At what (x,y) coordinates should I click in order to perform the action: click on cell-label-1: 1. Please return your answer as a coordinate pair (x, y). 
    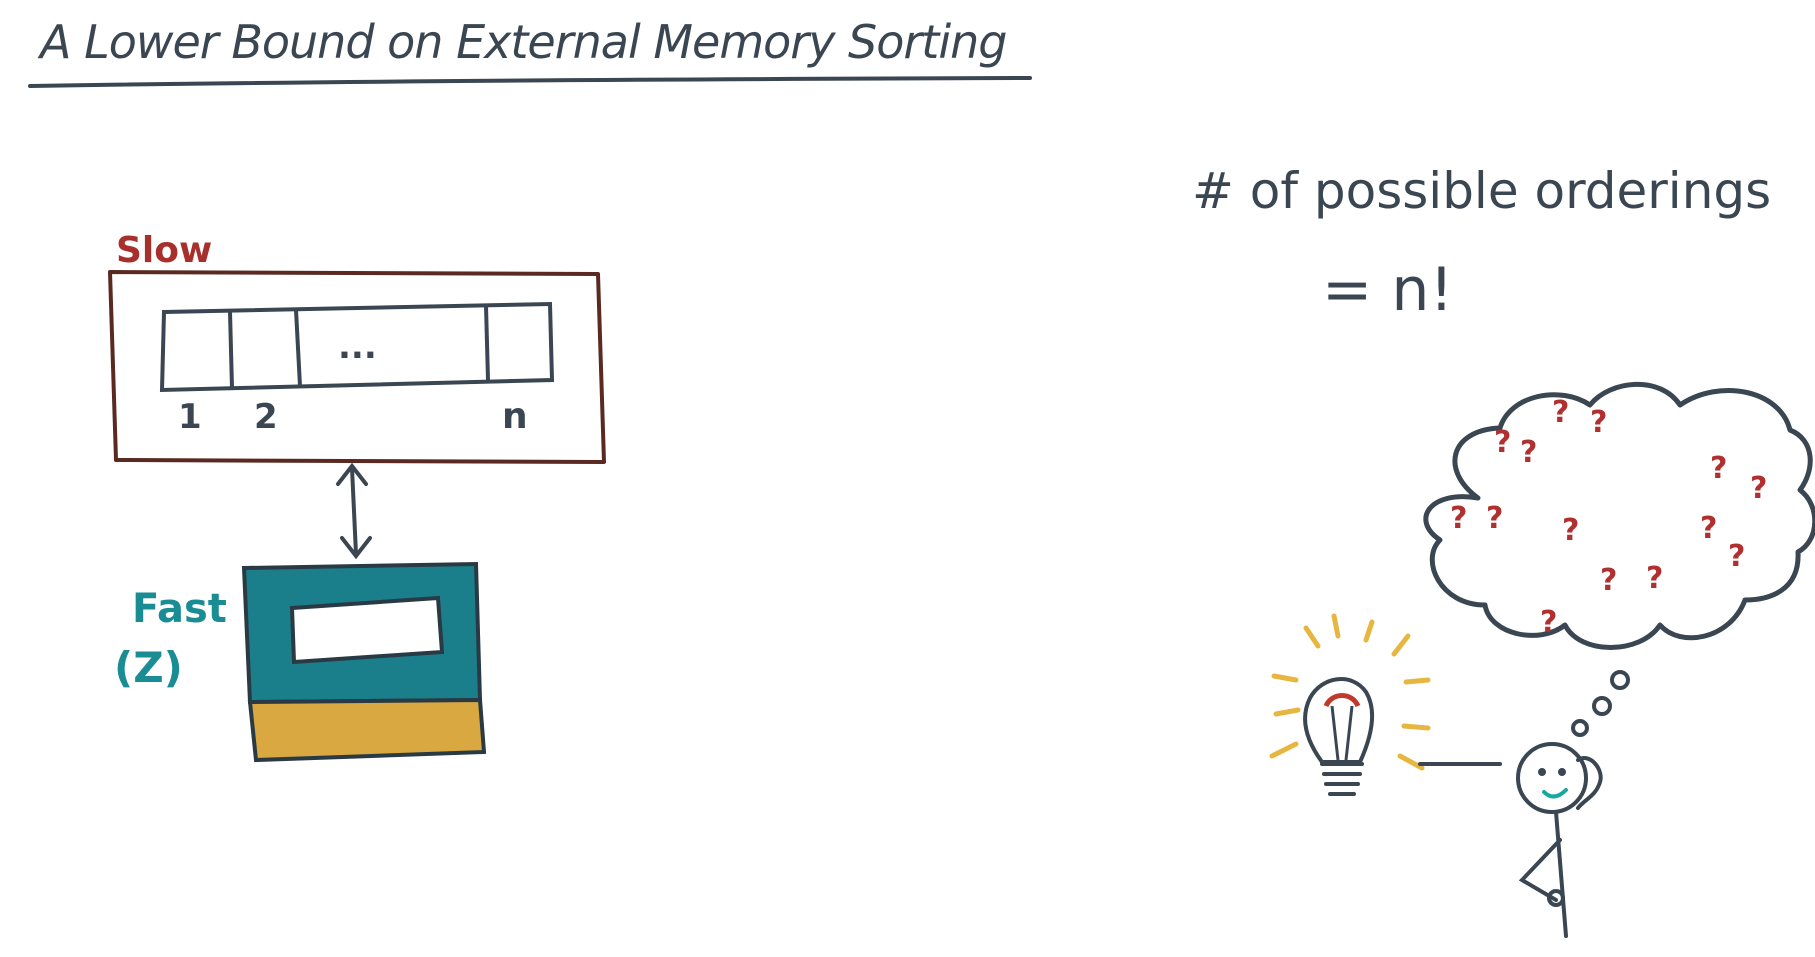
    Looking at the image, I should click on (190, 417).